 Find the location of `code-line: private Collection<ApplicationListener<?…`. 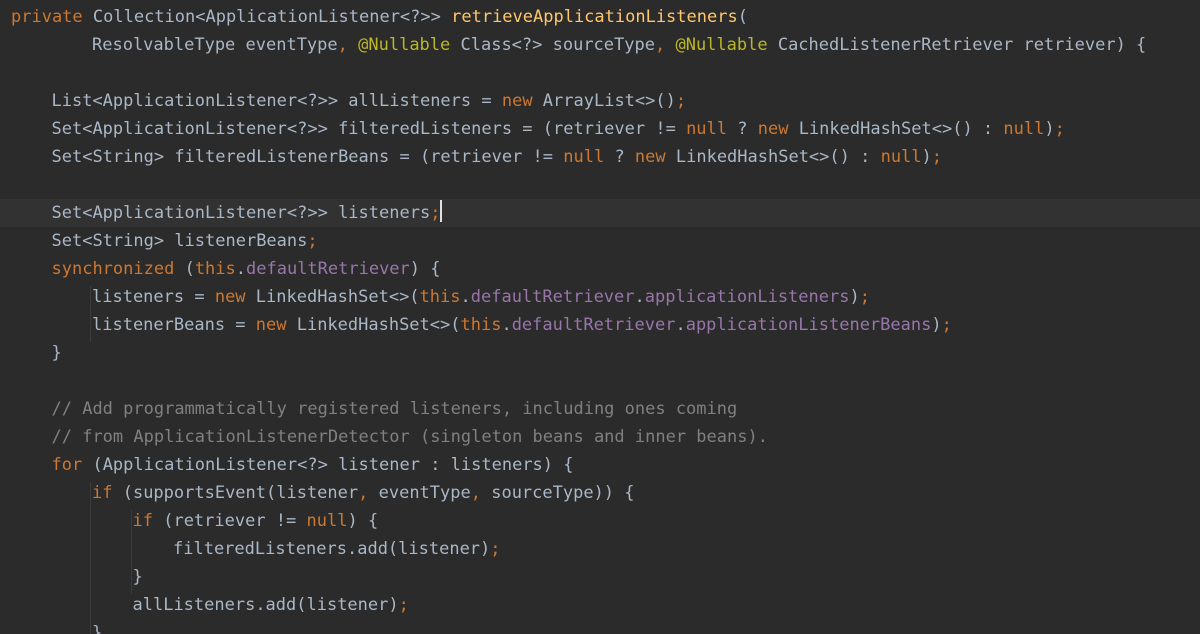

code-line: private Collection<ApplicationListener<?… is located at coordinates (600, 17).